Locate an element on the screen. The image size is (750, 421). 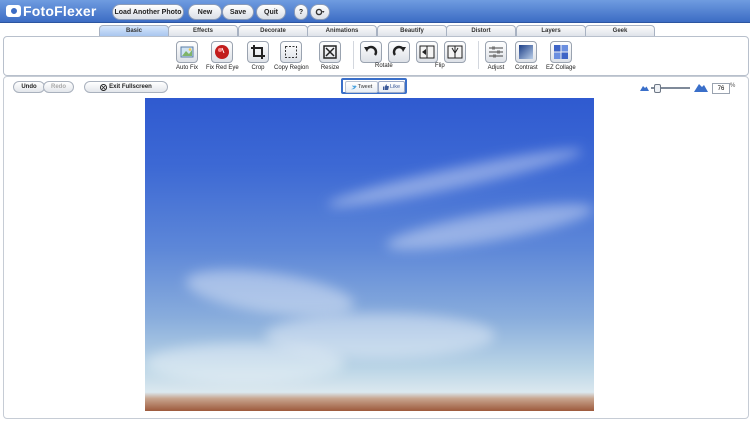
logo: FotoFlexer is located at coordinates (51, 11).